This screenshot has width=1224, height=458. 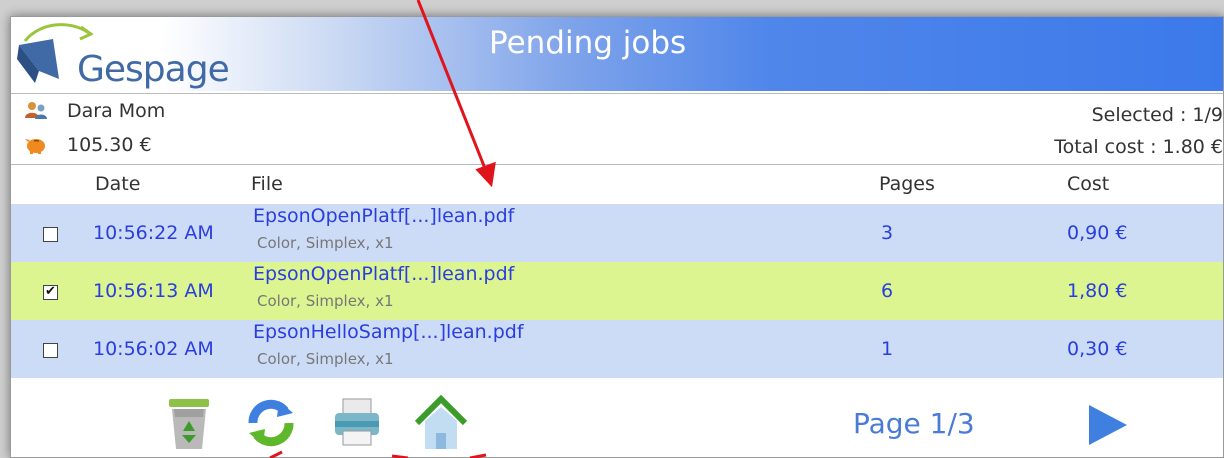 I want to click on job-pages: 6, so click(x=887, y=291).